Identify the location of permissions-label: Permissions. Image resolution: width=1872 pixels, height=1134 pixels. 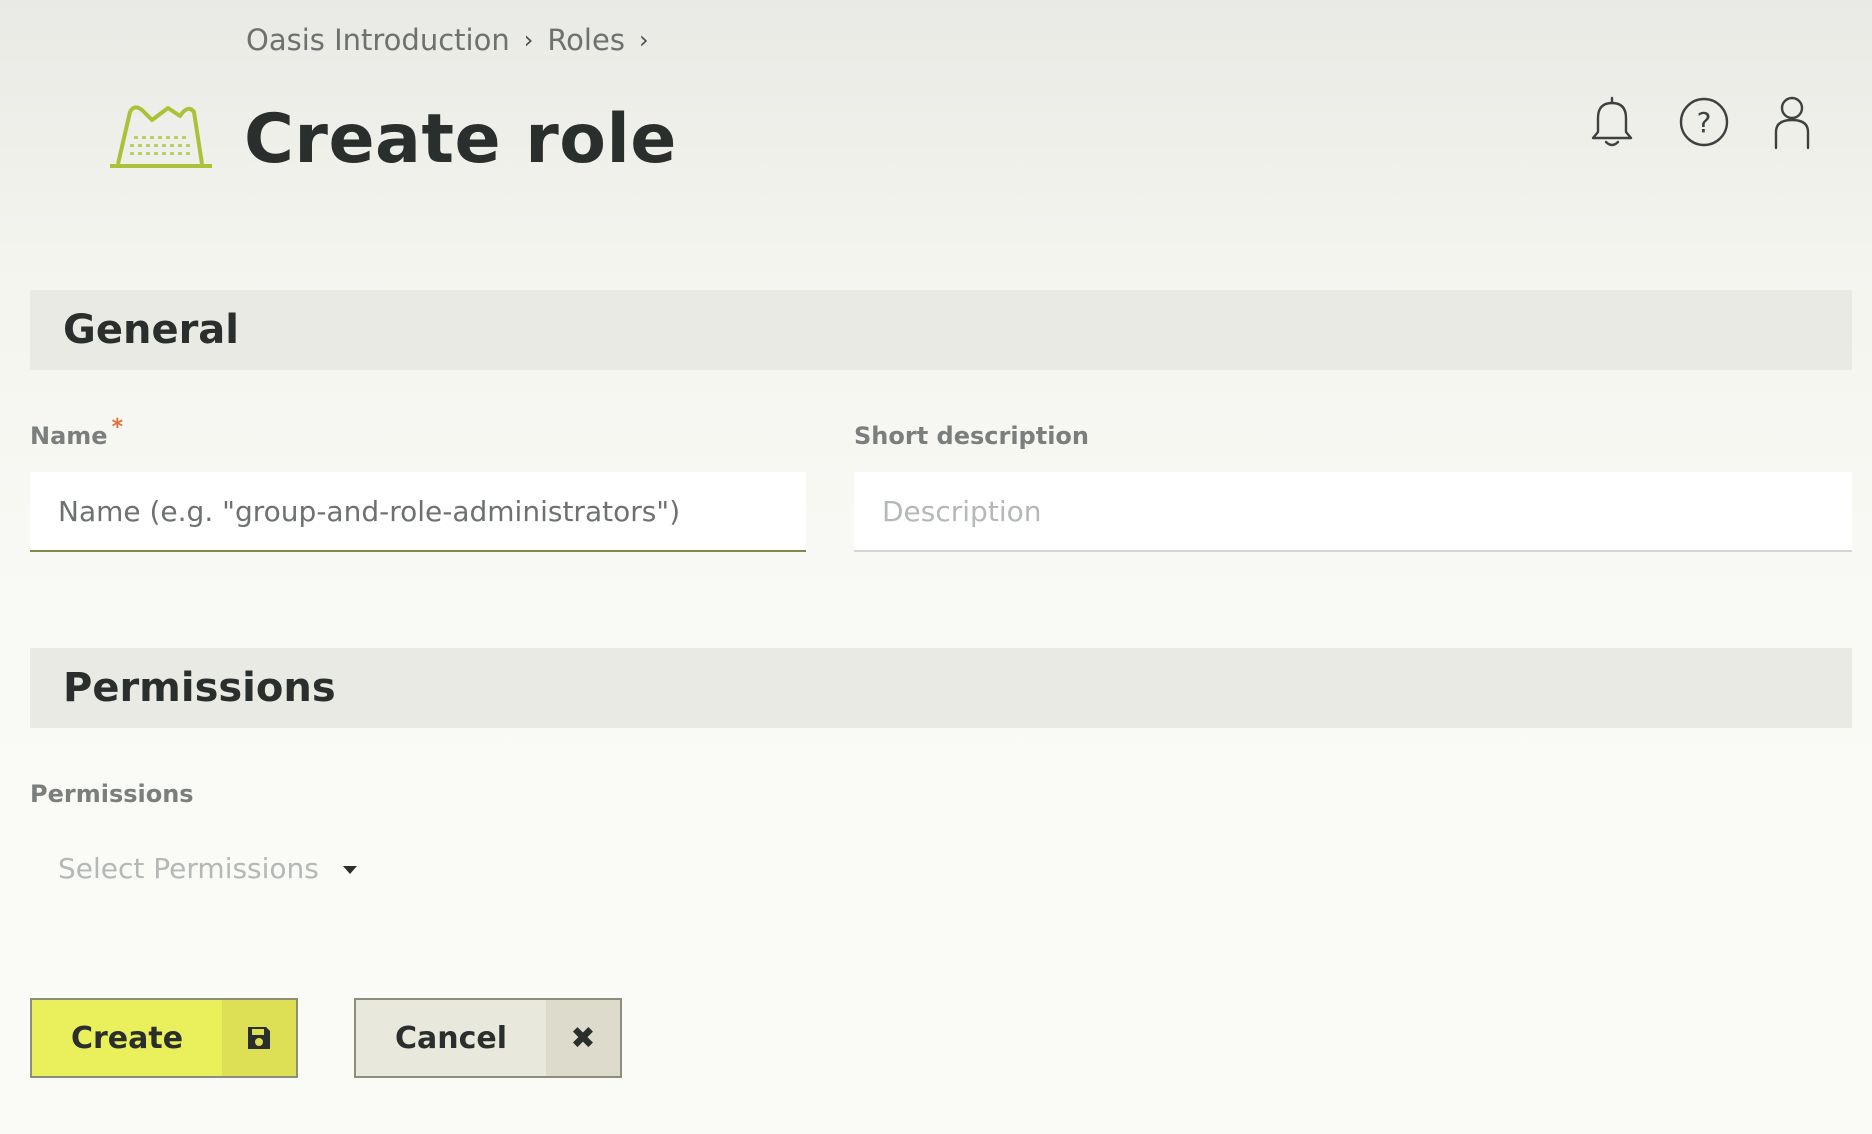
(112, 794).